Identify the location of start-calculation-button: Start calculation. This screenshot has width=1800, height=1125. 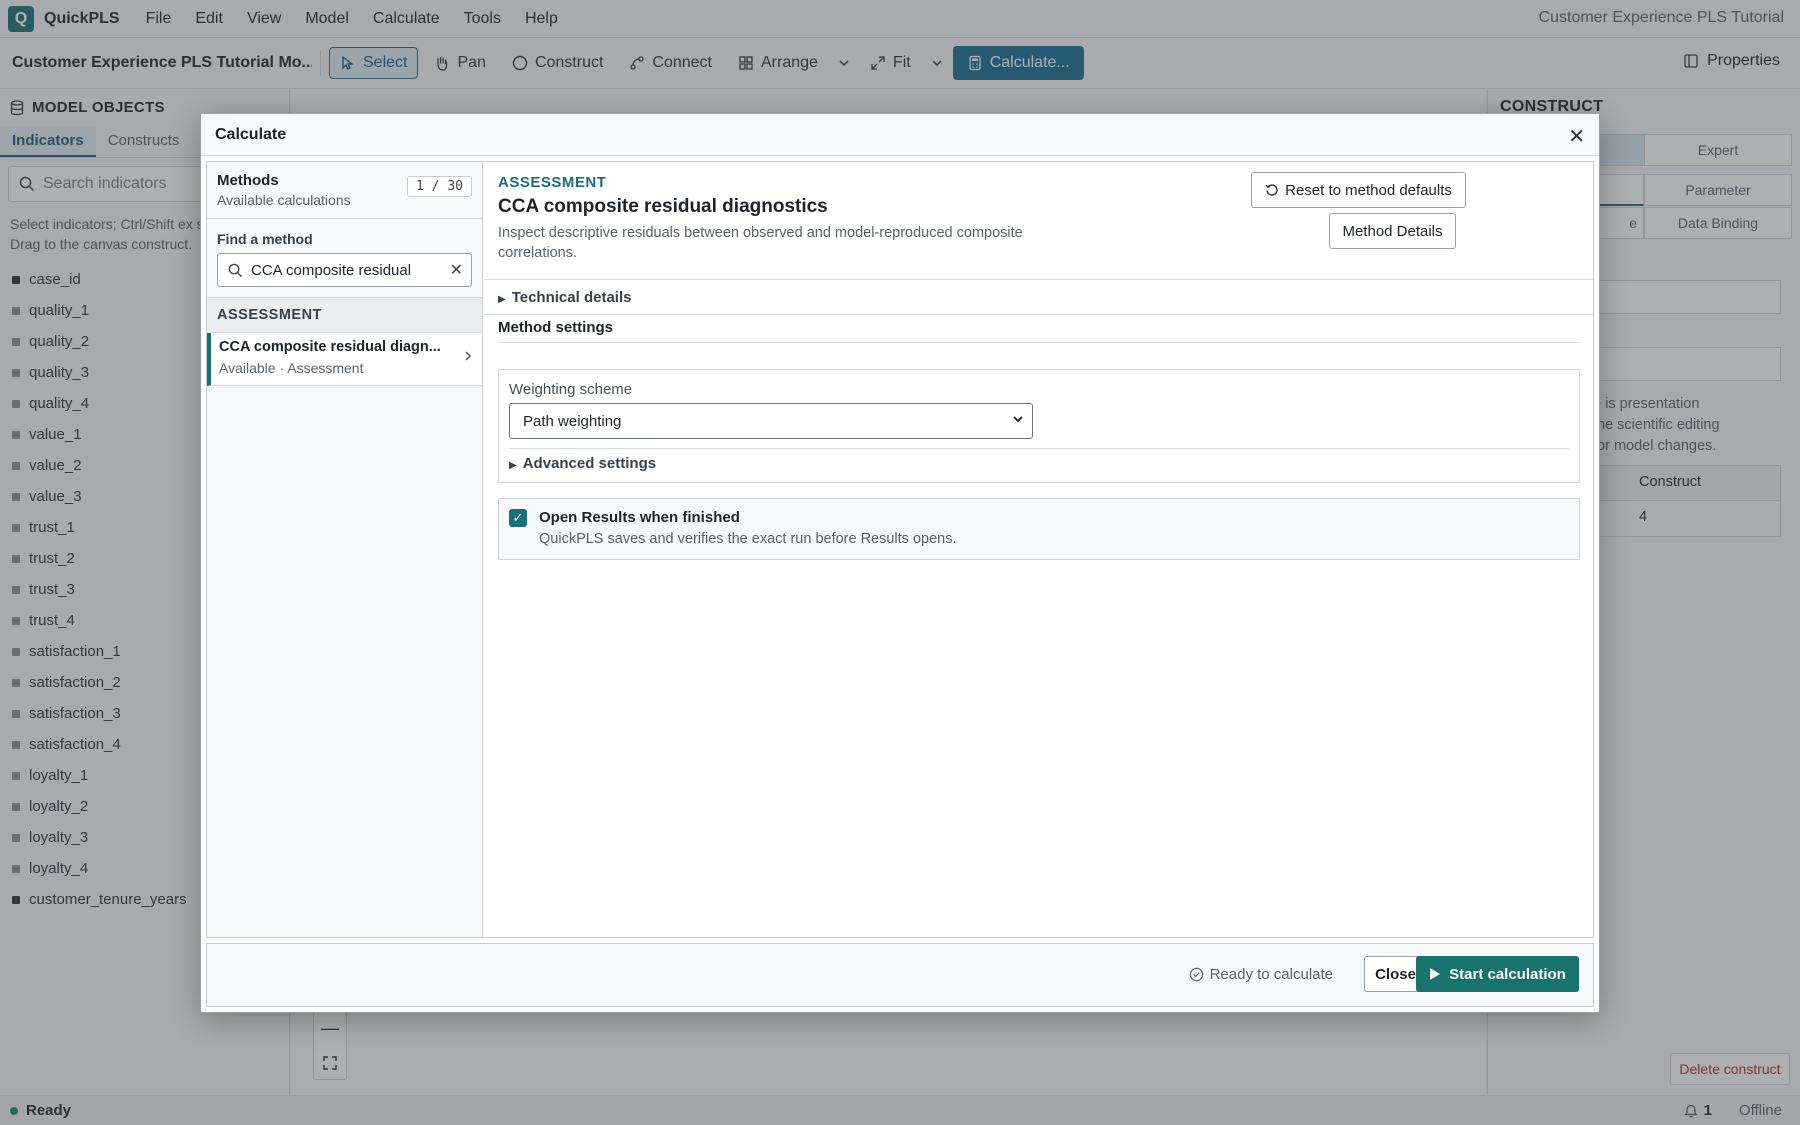
(1497, 974).